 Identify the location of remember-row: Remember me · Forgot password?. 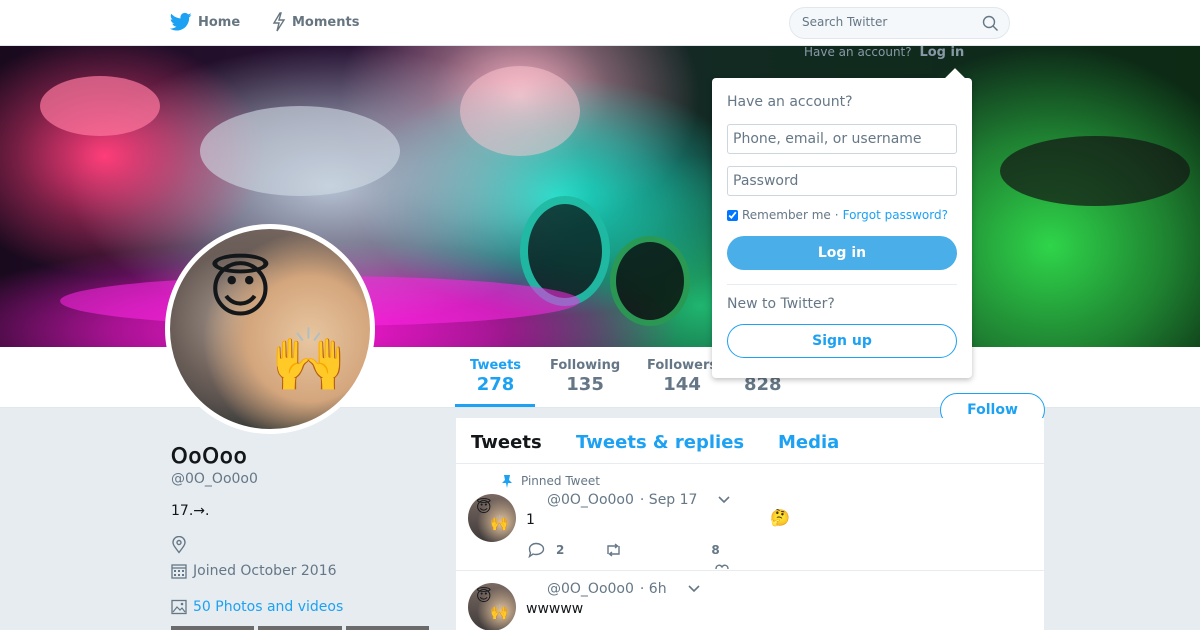
(837, 215).